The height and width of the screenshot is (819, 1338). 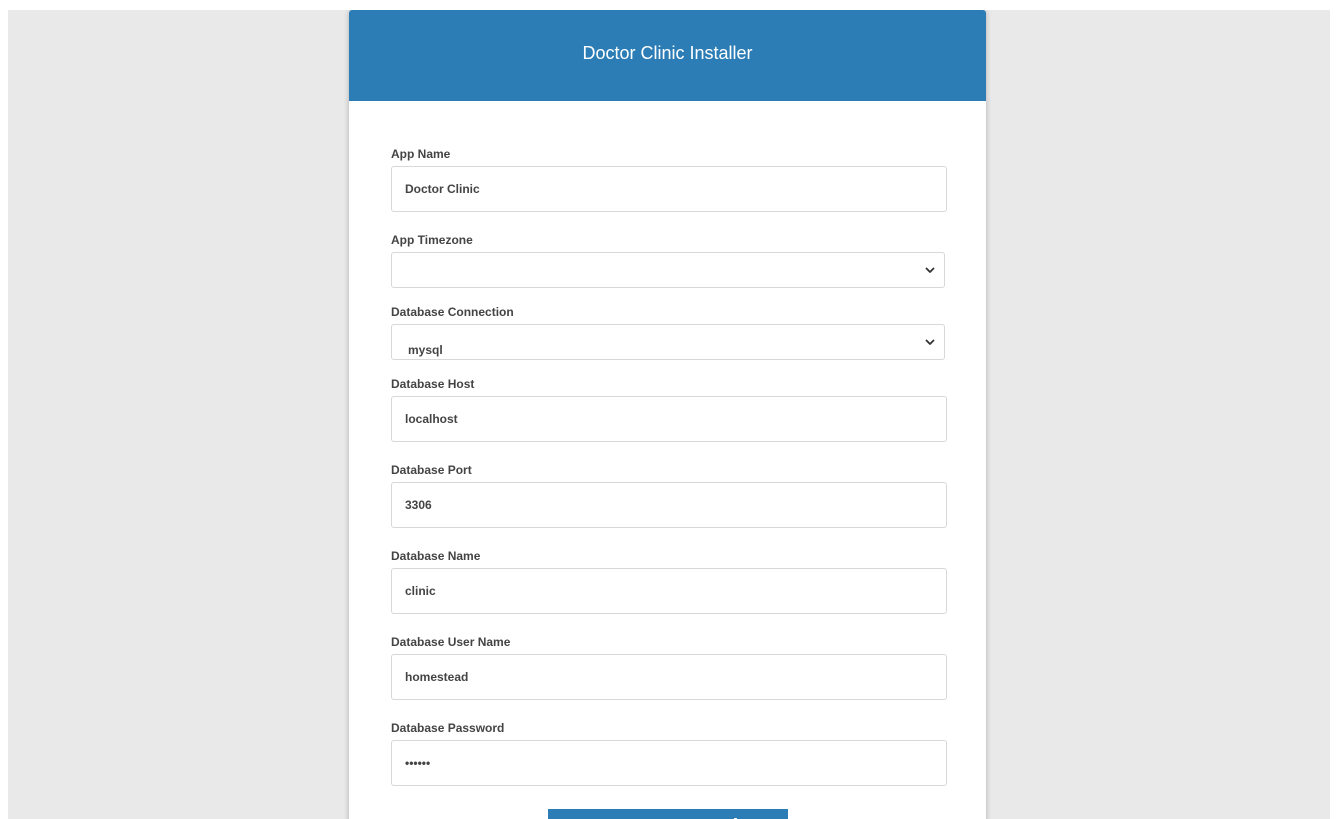 I want to click on db-connection-group: Database Connection mysql, so click(x=668, y=332).